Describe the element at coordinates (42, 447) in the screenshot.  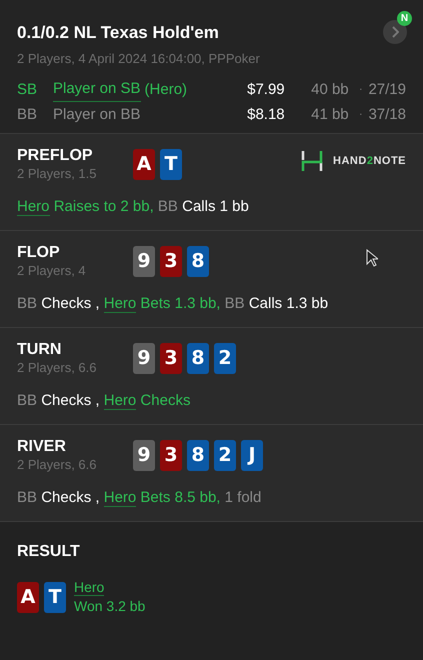
I see `street-title: RIVER` at that location.